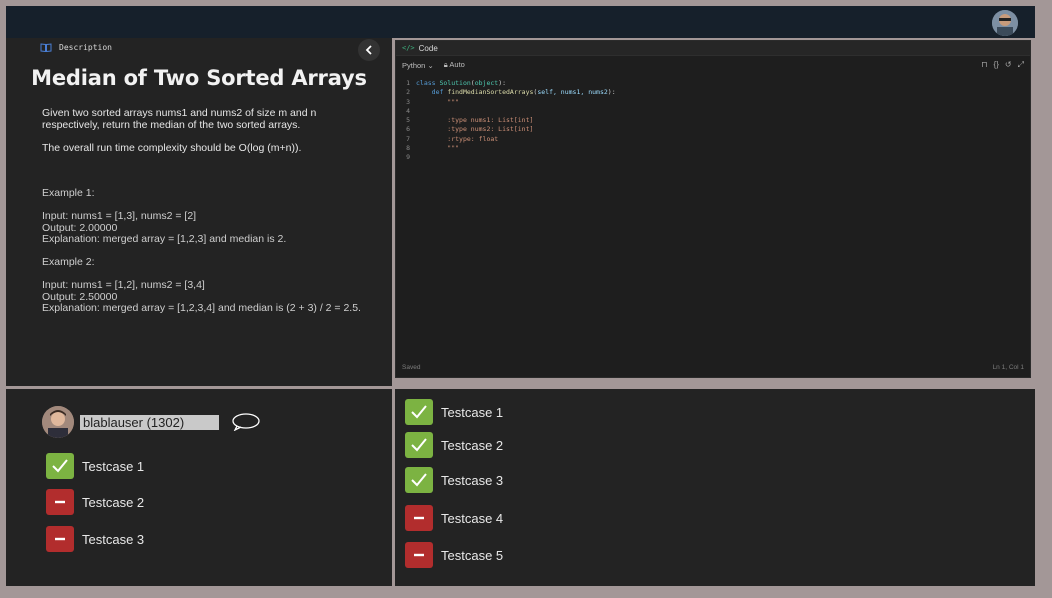 The width and height of the screenshot is (1052, 598). I want to click on mode-select: 🔒︎ Auto, so click(454, 65).